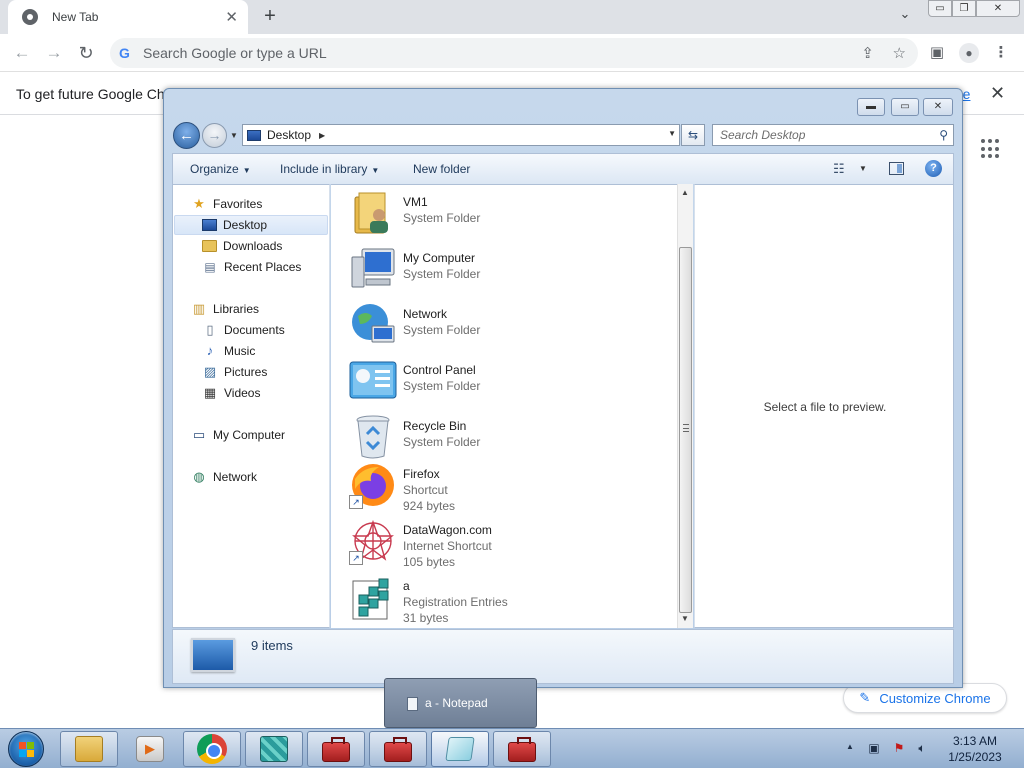 Image resolution: width=1024 pixels, height=768 pixels. Describe the element at coordinates (22, 53) in the screenshot. I see `back-button: ←` at that location.